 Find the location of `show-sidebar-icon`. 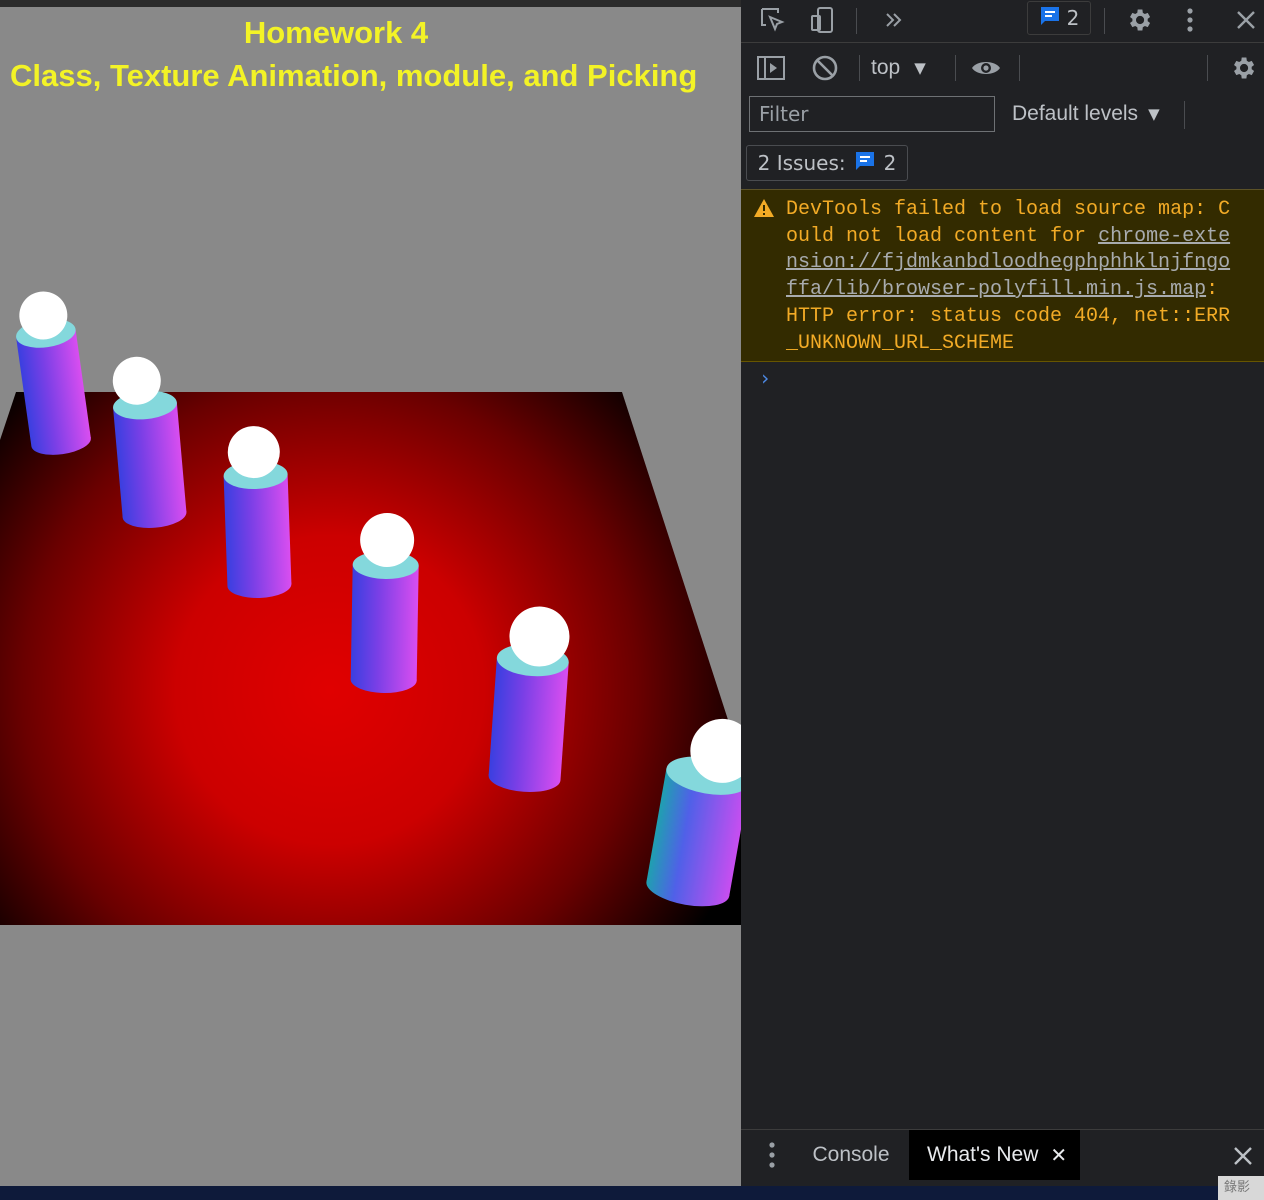

show-sidebar-icon is located at coordinates (771, 68).